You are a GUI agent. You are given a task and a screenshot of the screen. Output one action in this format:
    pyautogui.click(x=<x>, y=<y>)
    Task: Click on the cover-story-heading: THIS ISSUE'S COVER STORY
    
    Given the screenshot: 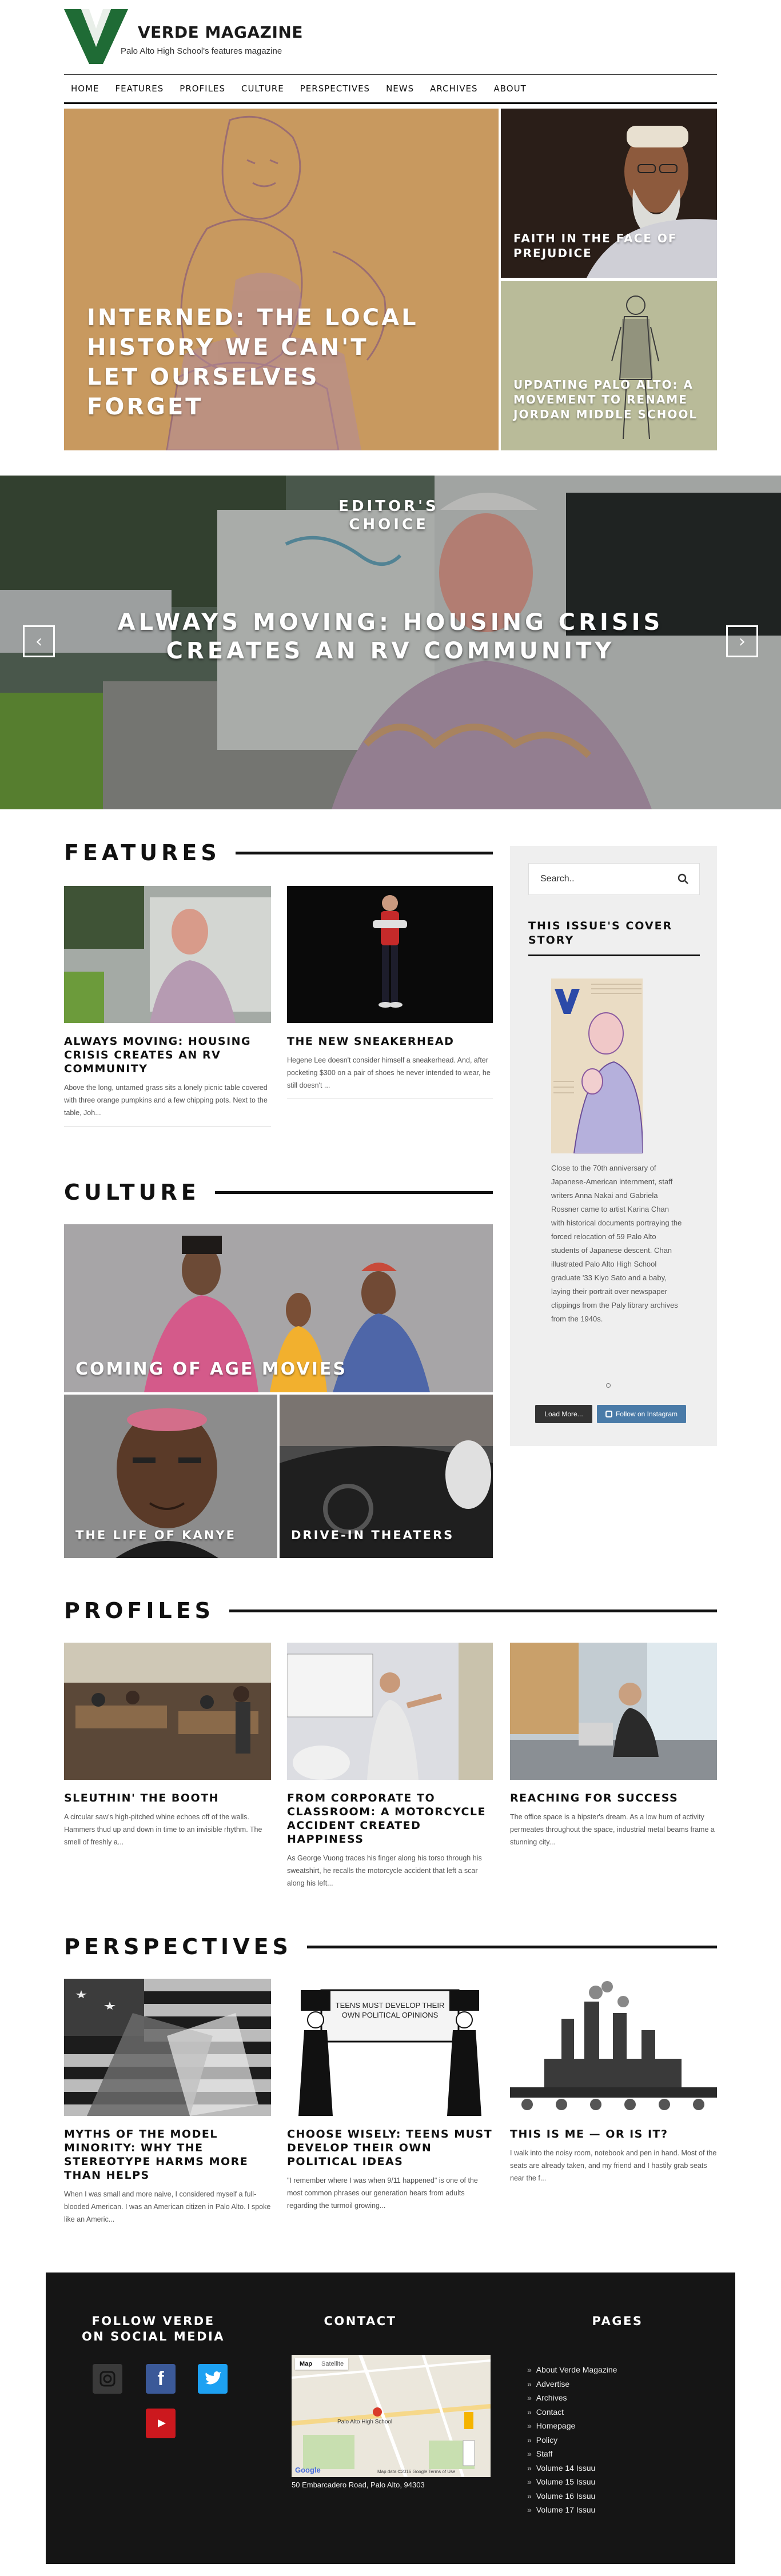 What is the action you would take?
    pyautogui.click(x=614, y=937)
    